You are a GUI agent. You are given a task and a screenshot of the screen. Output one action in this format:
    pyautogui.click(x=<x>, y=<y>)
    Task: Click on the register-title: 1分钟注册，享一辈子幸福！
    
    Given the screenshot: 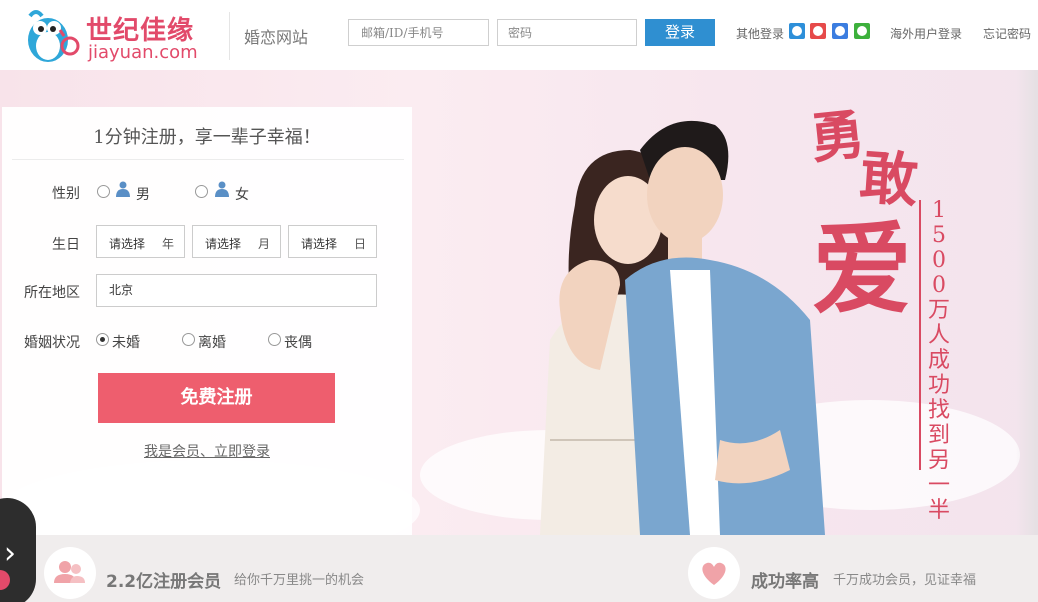 What is the action you would take?
    pyautogui.click(x=207, y=137)
    